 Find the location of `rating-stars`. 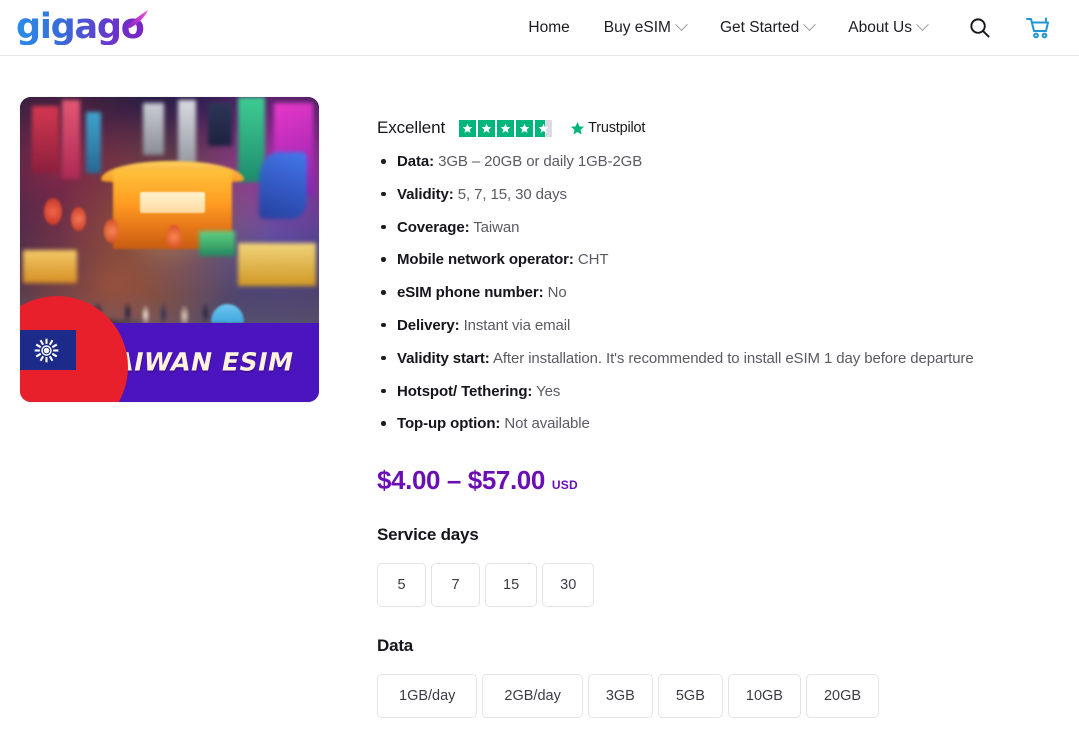

rating-stars is located at coordinates (506, 128).